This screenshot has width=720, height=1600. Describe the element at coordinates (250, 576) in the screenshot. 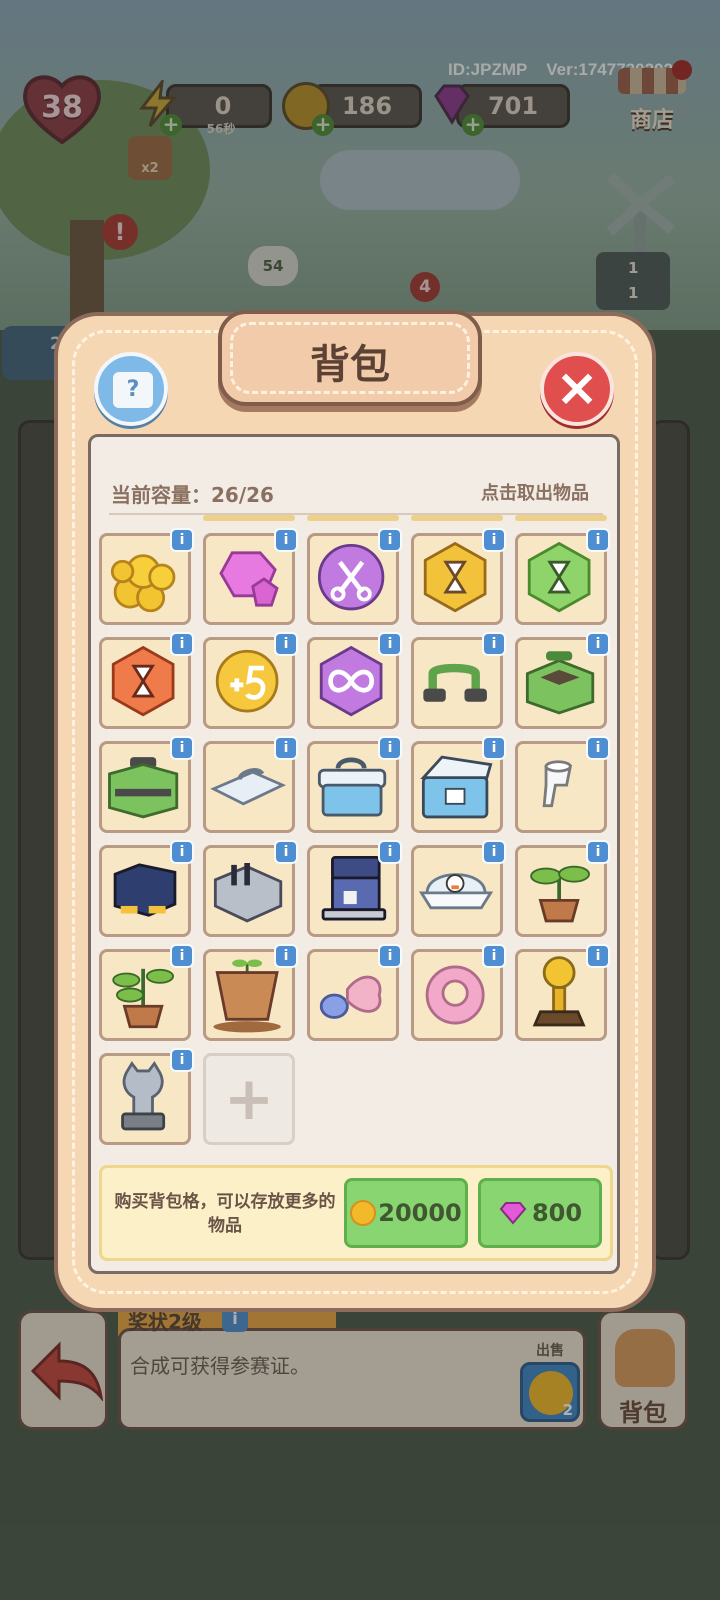

I see `item-slot-pink-gems: i` at that location.